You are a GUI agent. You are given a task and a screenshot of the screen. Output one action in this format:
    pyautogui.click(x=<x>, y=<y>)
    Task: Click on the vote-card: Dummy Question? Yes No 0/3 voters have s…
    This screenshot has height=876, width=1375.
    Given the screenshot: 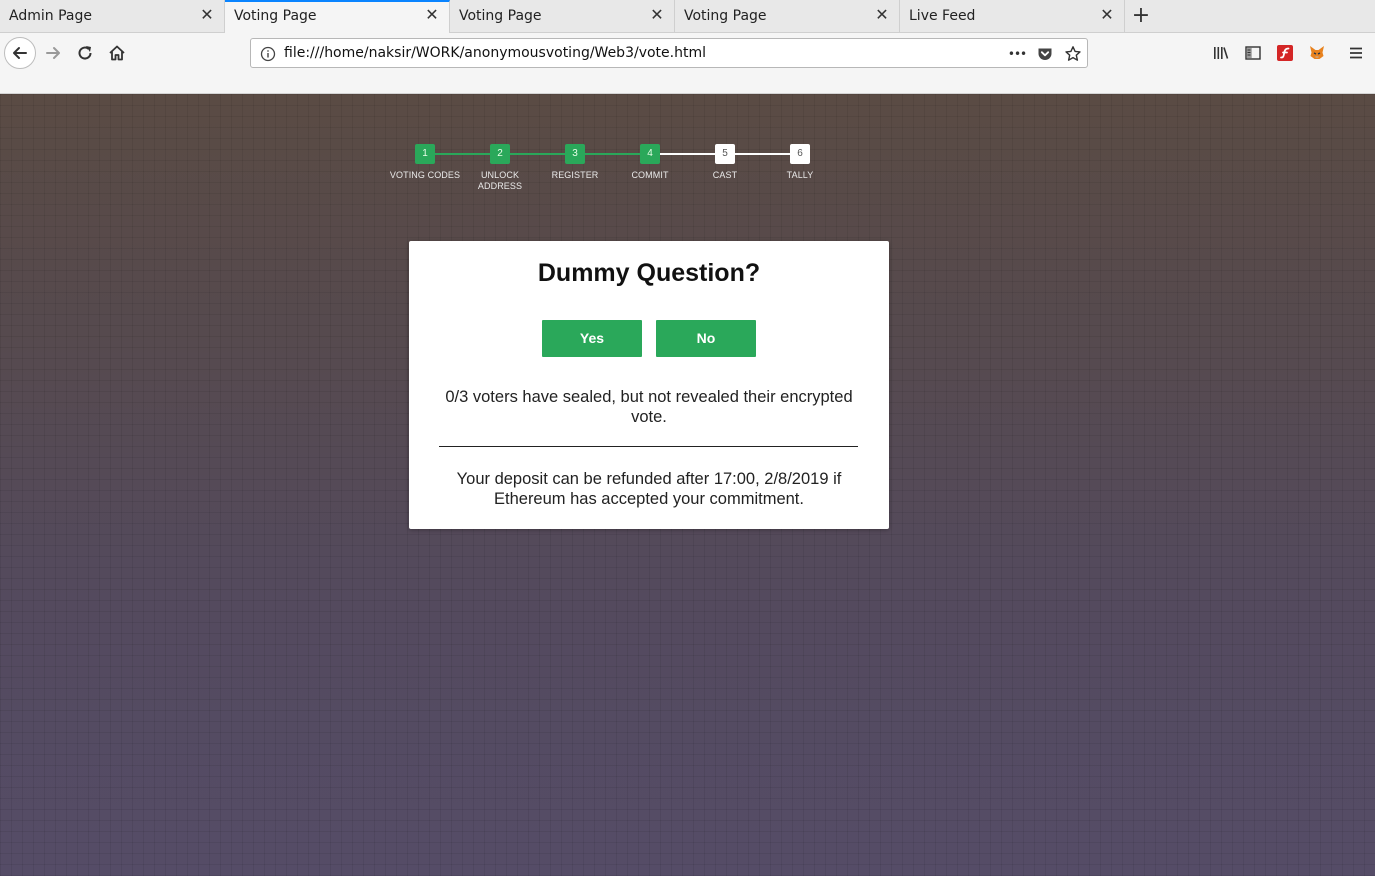 What is the action you would take?
    pyautogui.click(x=649, y=385)
    